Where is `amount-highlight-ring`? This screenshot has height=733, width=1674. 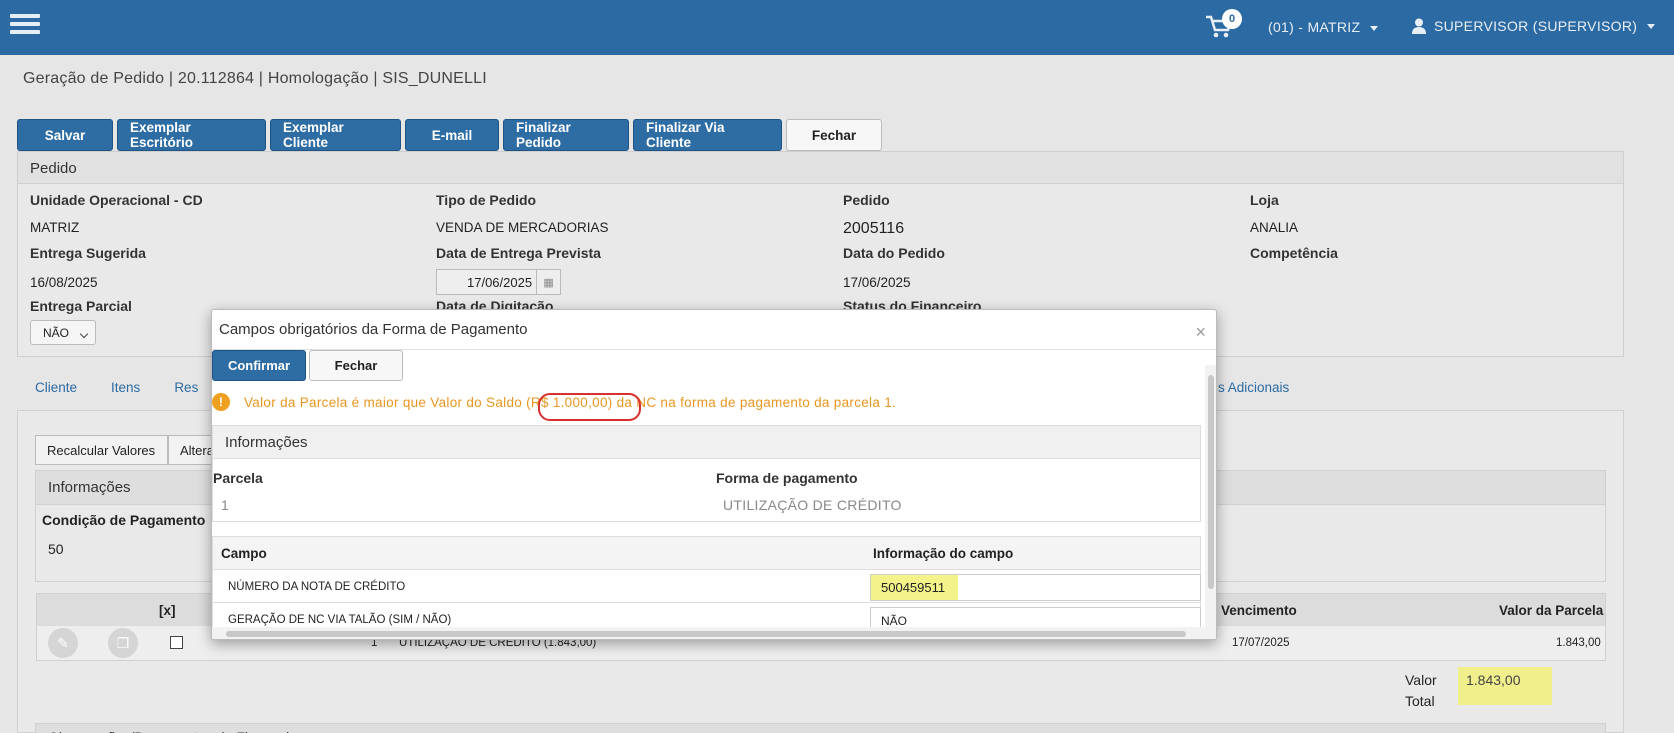
amount-highlight-ring is located at coordinates (589, 407).